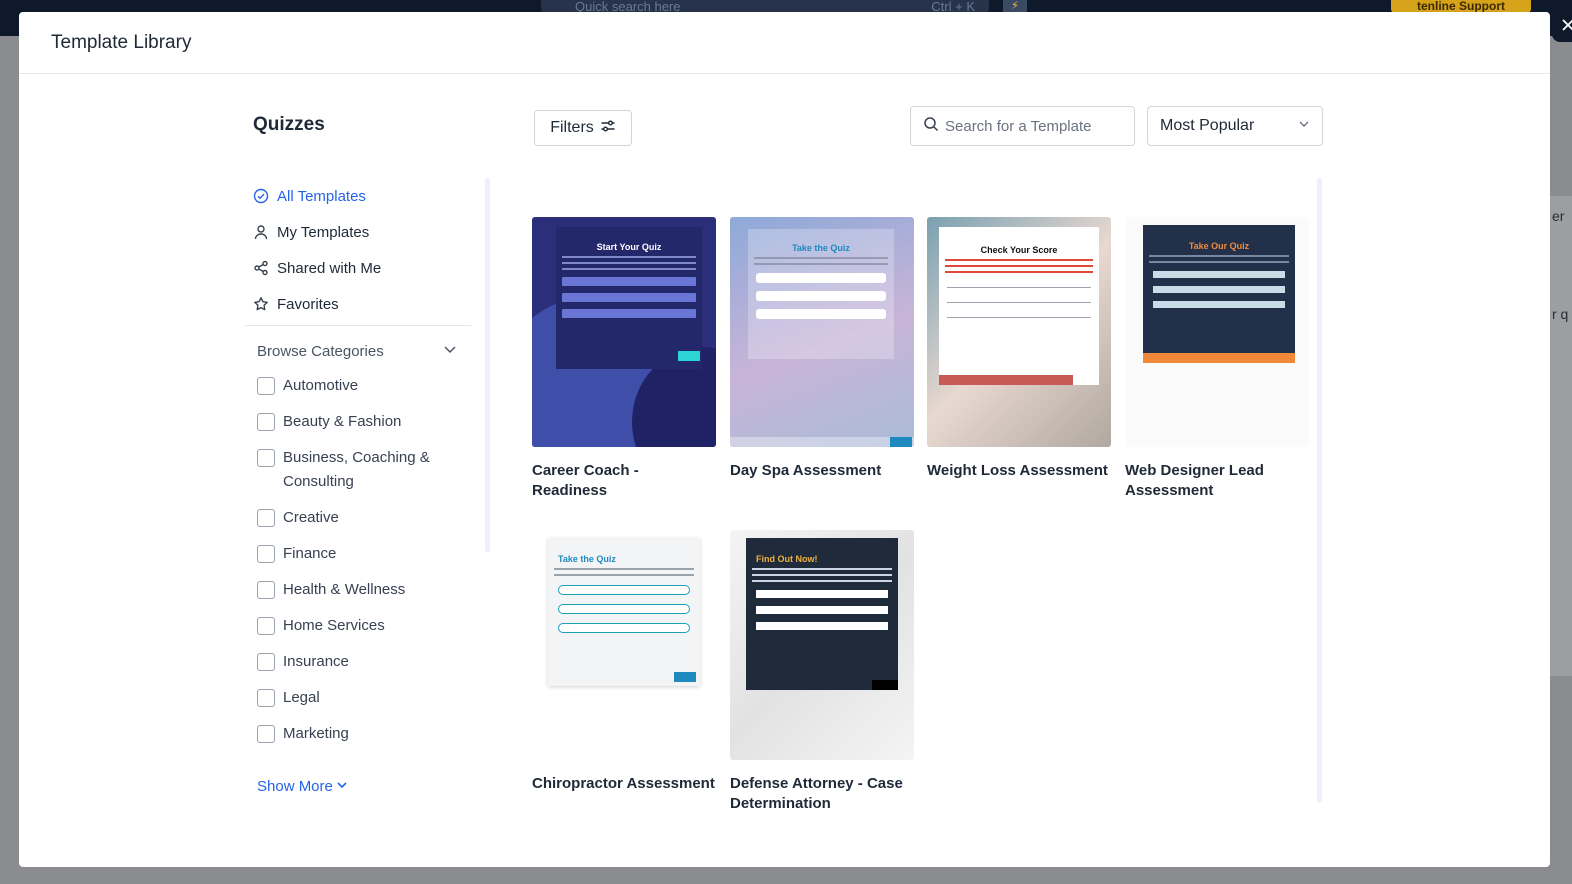 Image resolution: width=1572 pixels, height=884 pixels. I want to click on close-modal-button, so click(1562, 27).